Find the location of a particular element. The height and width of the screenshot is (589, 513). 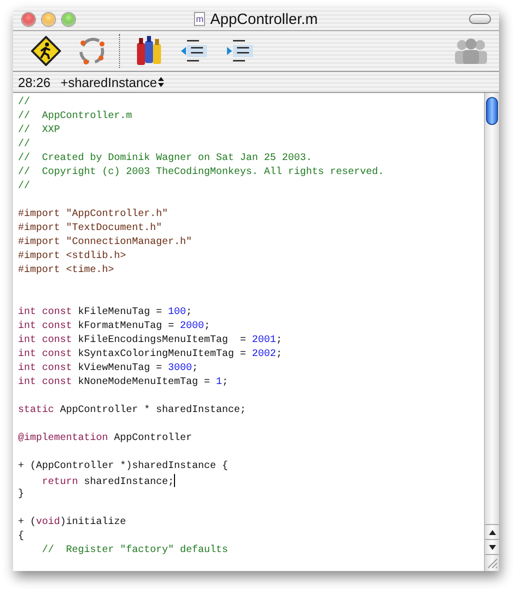

up-arrow-icon is located at coordinates (492, 532).